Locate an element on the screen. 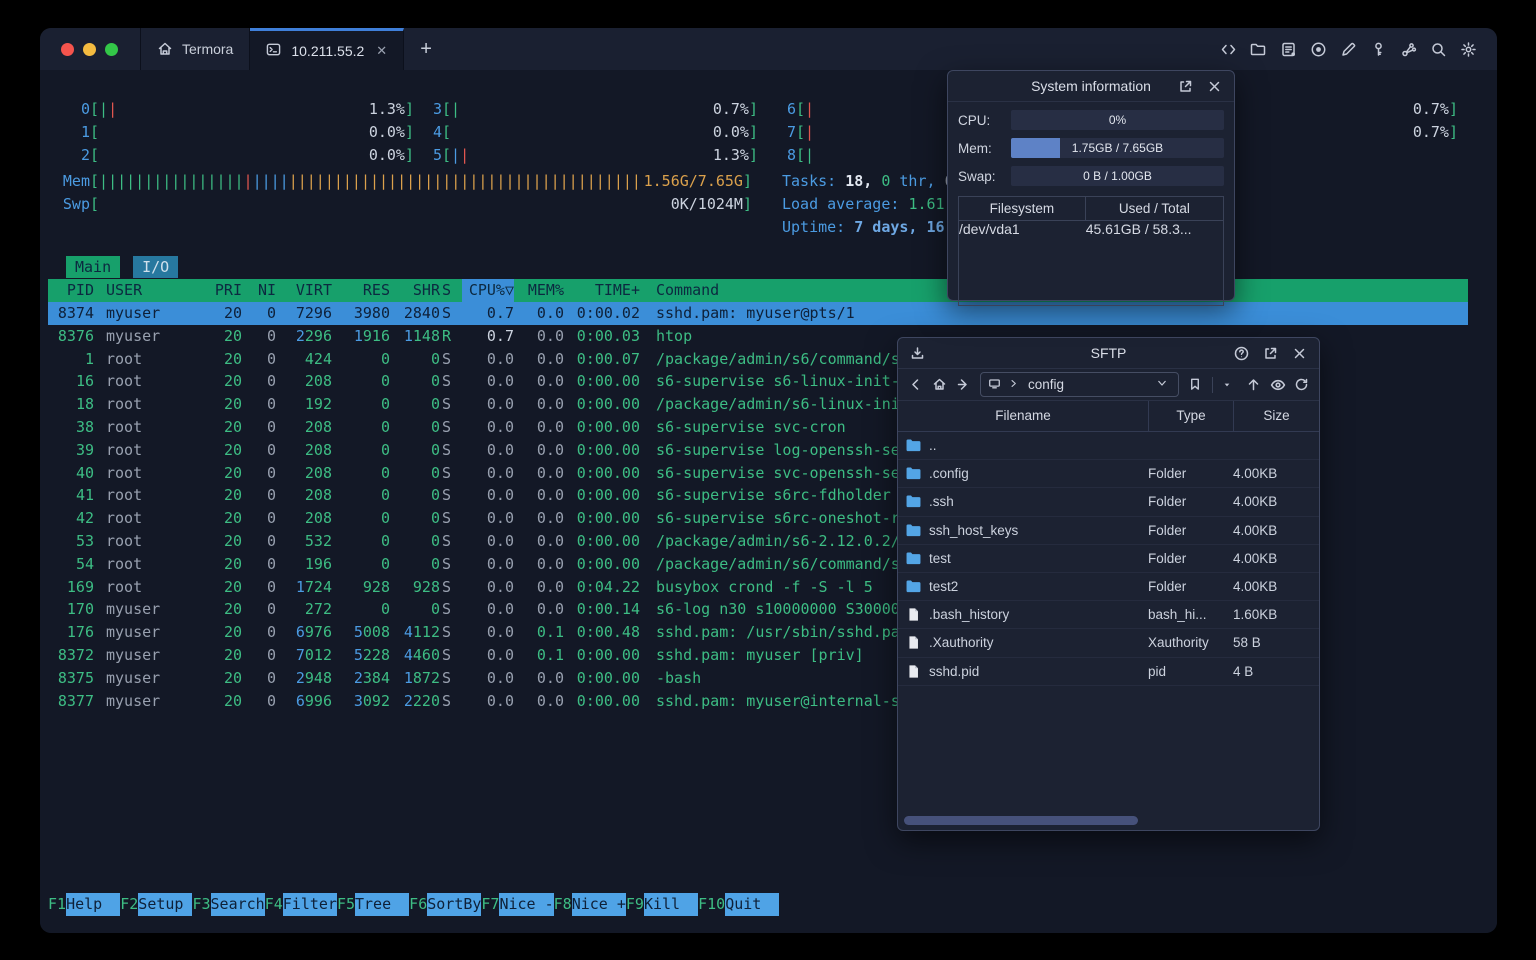  edit-icon is located at coordinates (1348, 49).